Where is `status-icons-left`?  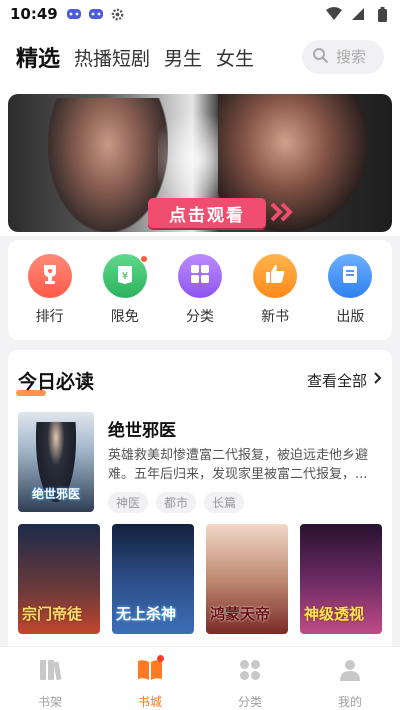 status-icons-left is located at coordinates (96, 14).